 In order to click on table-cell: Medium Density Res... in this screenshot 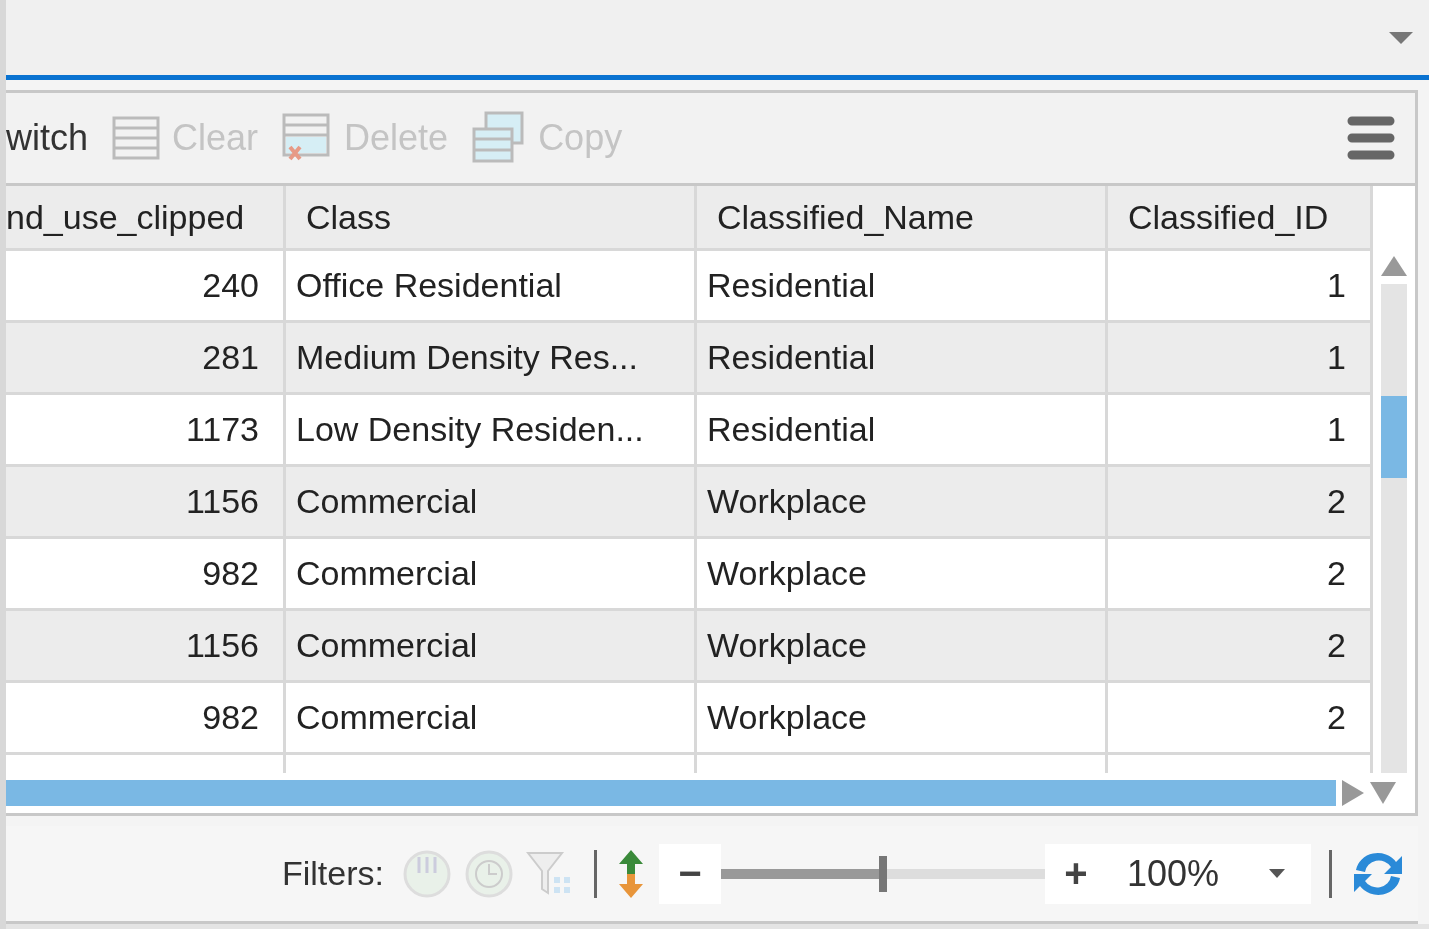, I will do `click(491, 357)`.